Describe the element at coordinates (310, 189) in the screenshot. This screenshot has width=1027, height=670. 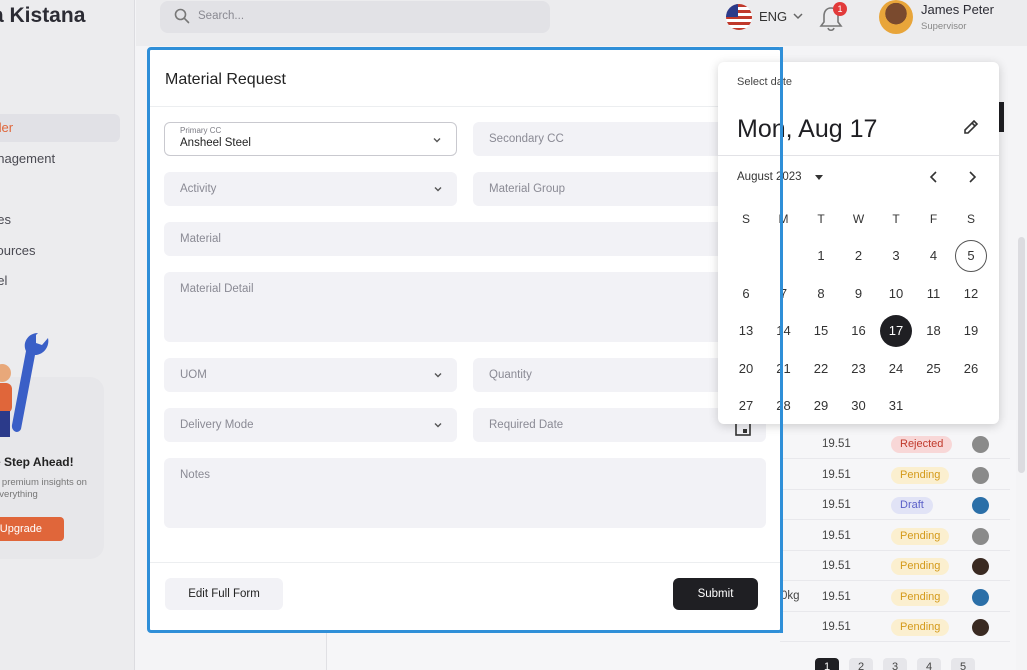
I see `activity-select: Activity` at that location.